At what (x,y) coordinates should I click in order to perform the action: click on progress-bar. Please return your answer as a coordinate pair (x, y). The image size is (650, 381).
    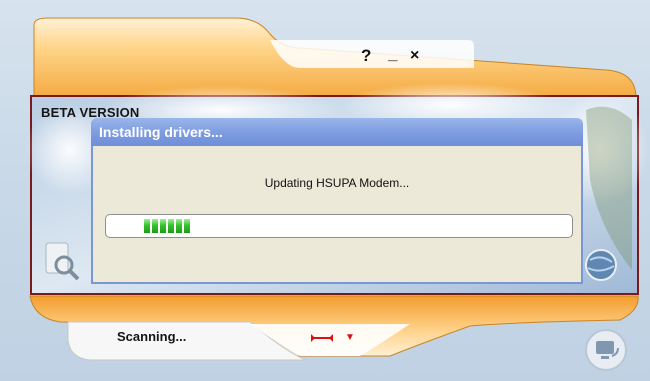
    Looking at the image, I should click on (339, 226).